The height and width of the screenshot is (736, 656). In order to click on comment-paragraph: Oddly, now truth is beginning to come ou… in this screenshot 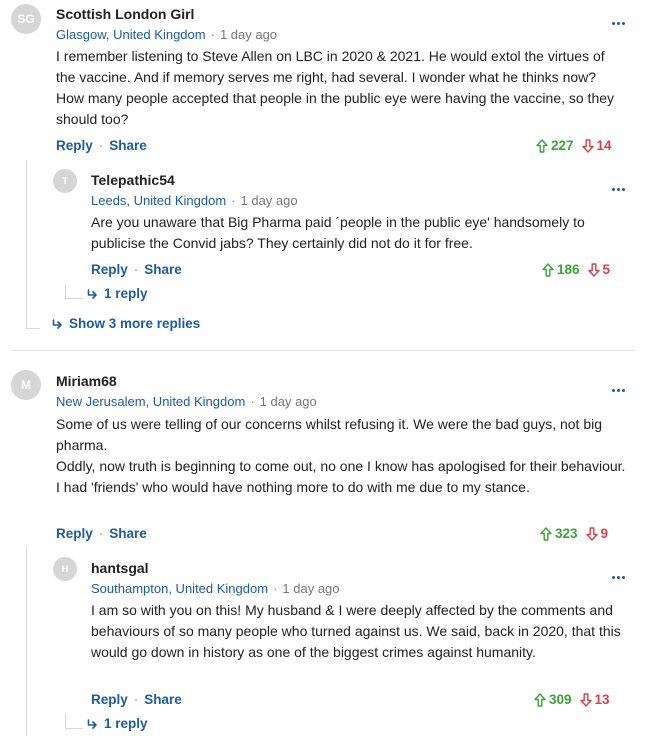, I will do `click(341, 476)`.